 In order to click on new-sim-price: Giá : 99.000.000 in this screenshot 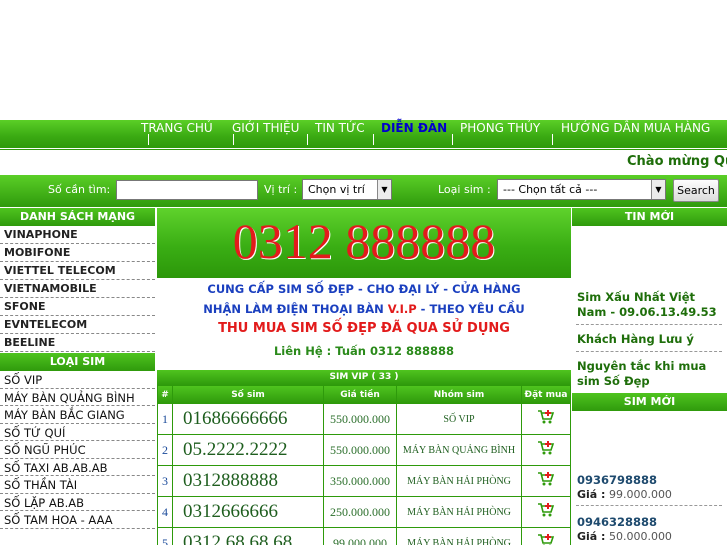, I will do `click(624, 494)`.